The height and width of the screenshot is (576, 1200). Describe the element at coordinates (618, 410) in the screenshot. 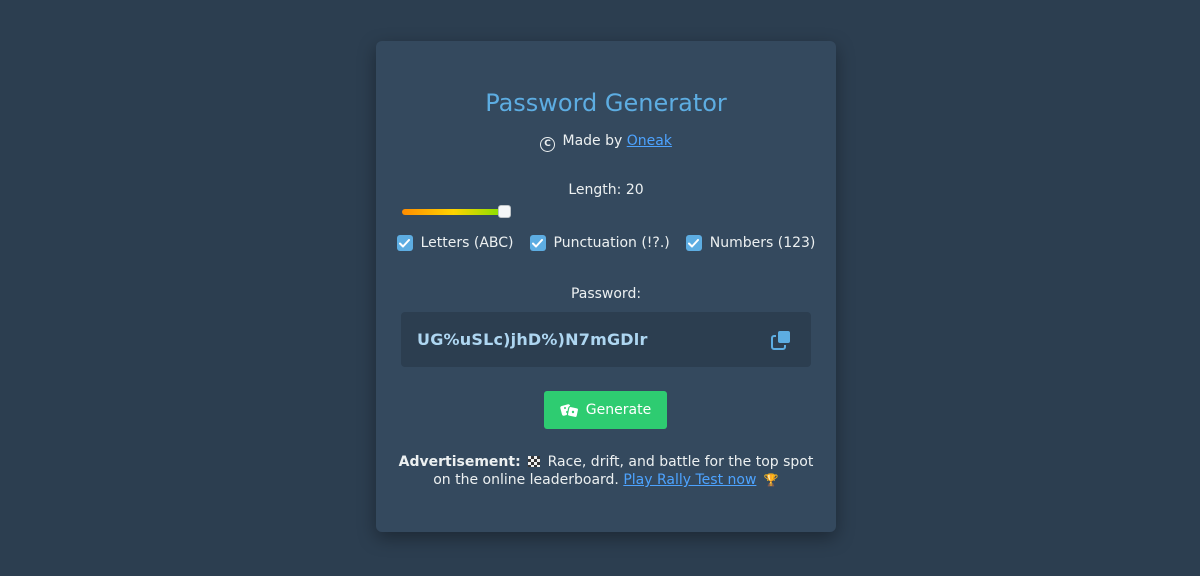

I see `generate-label: Generate` at that location.